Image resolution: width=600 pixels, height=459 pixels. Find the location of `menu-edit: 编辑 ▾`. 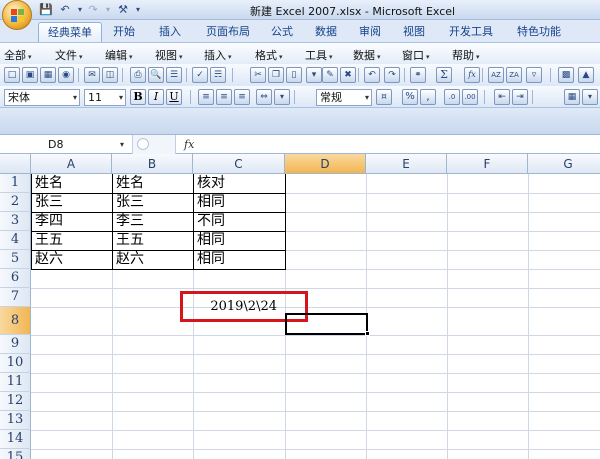

menu-edit: 编辑 ▾ is located at coordinates (119, 55).